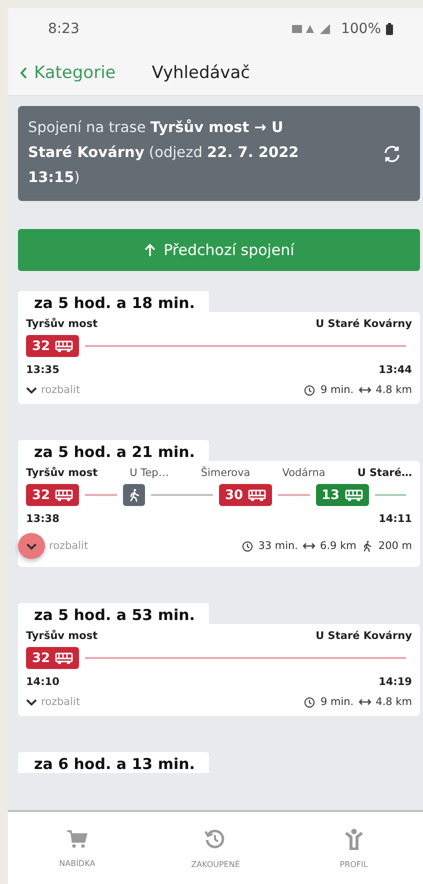 This screenshot has height=884, width=423. I want to click on stop-name: Šimerova, so click(225, 473).